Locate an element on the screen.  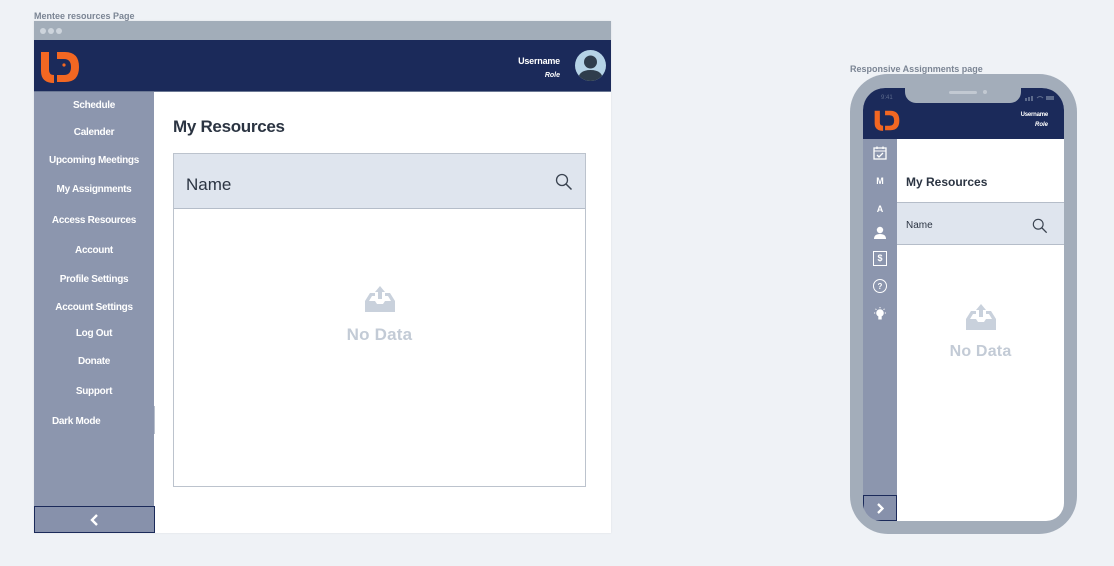
lightbulb-icon is located at coordinates (880, 314).